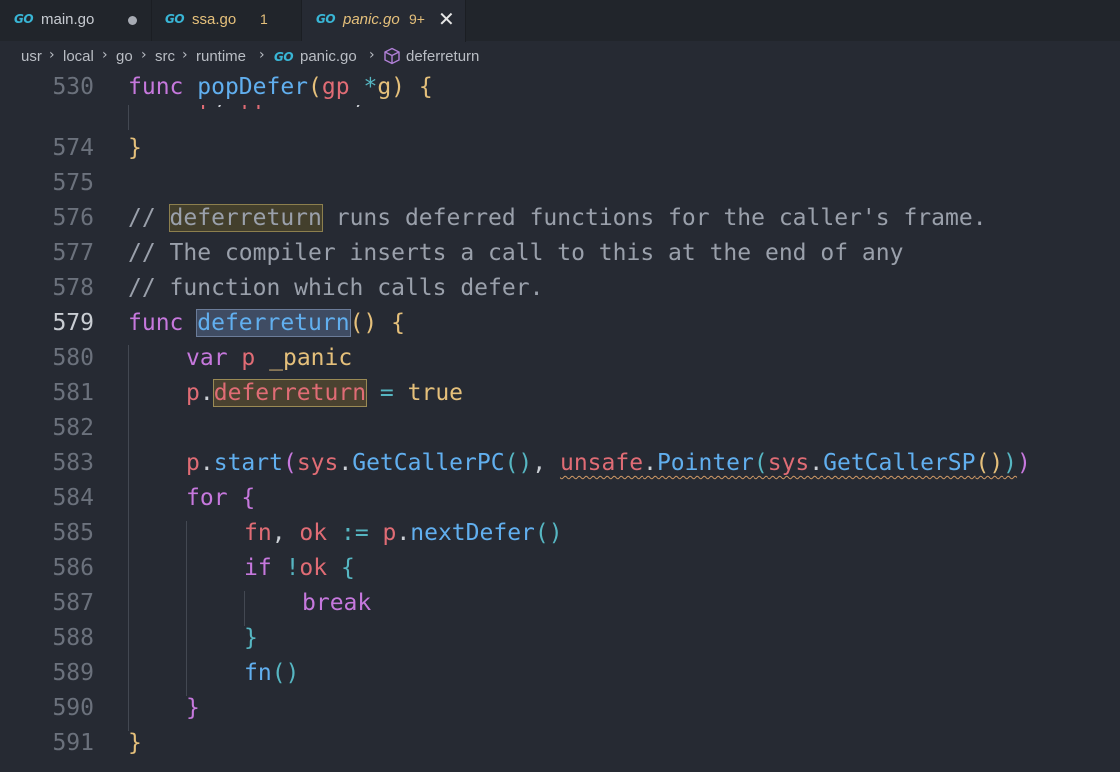 The width and height of the screenshot is (1120, 772). Describe the element at coordinates (73, 673) in the screenshot. I see `line-number: 589` at that location.